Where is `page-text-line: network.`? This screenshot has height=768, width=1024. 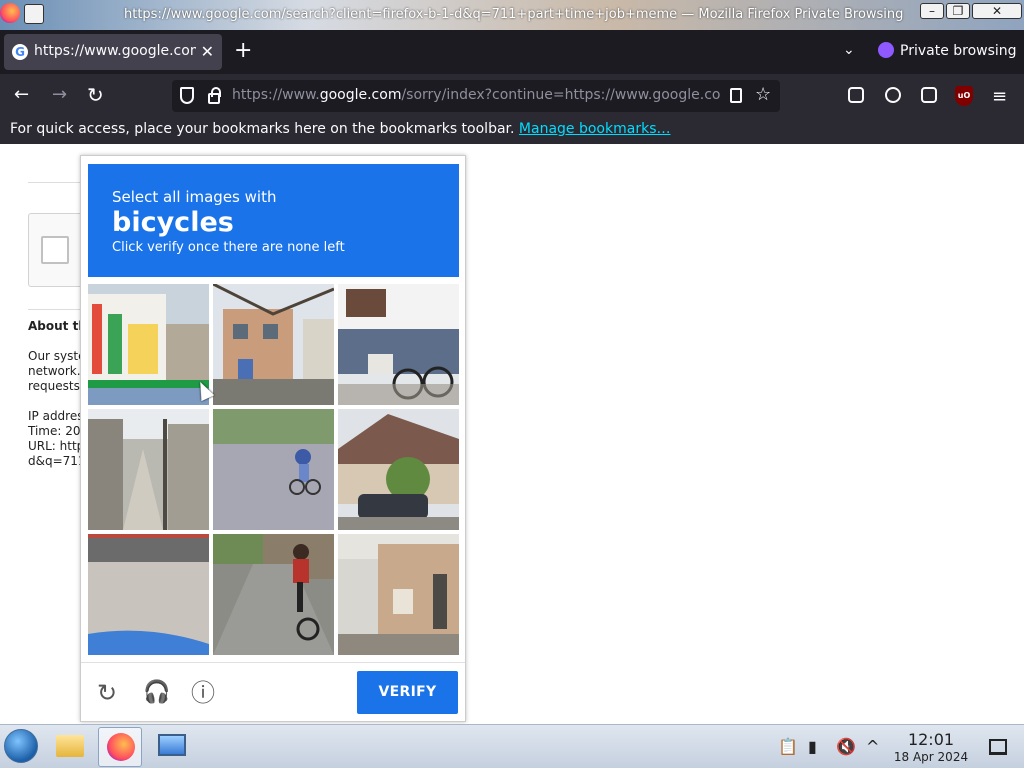 page-text-line: network. is located at coordinates (54, 371).